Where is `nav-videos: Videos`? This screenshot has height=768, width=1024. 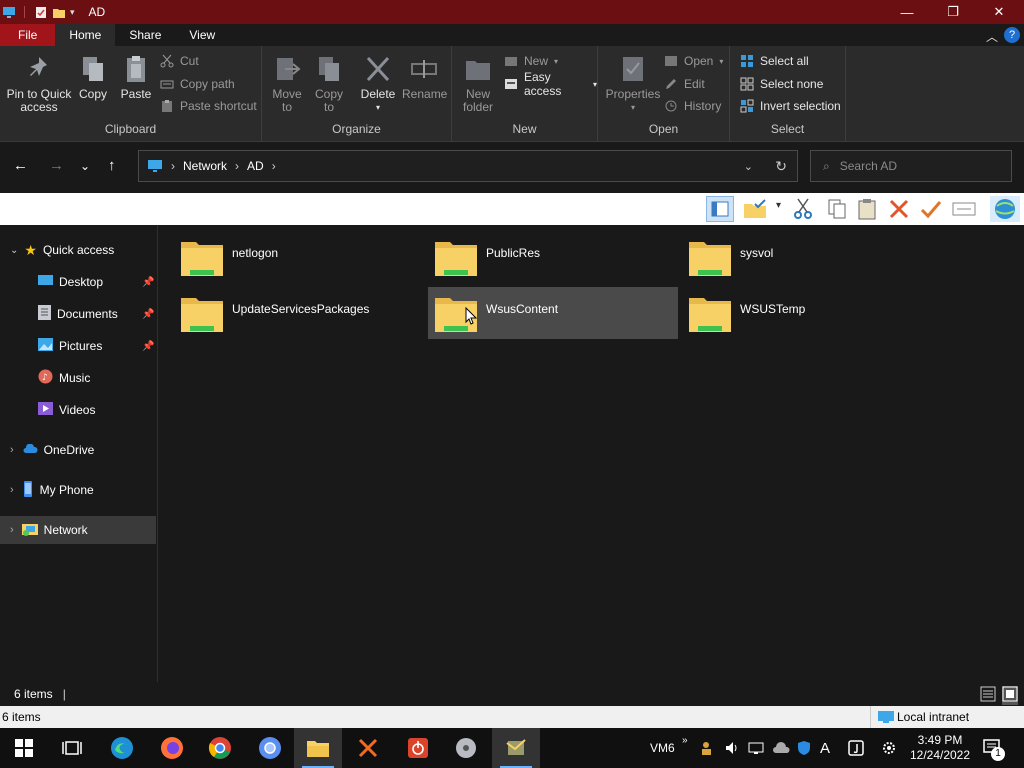 nav-videos: Videos is located at coordinates (78, 410).